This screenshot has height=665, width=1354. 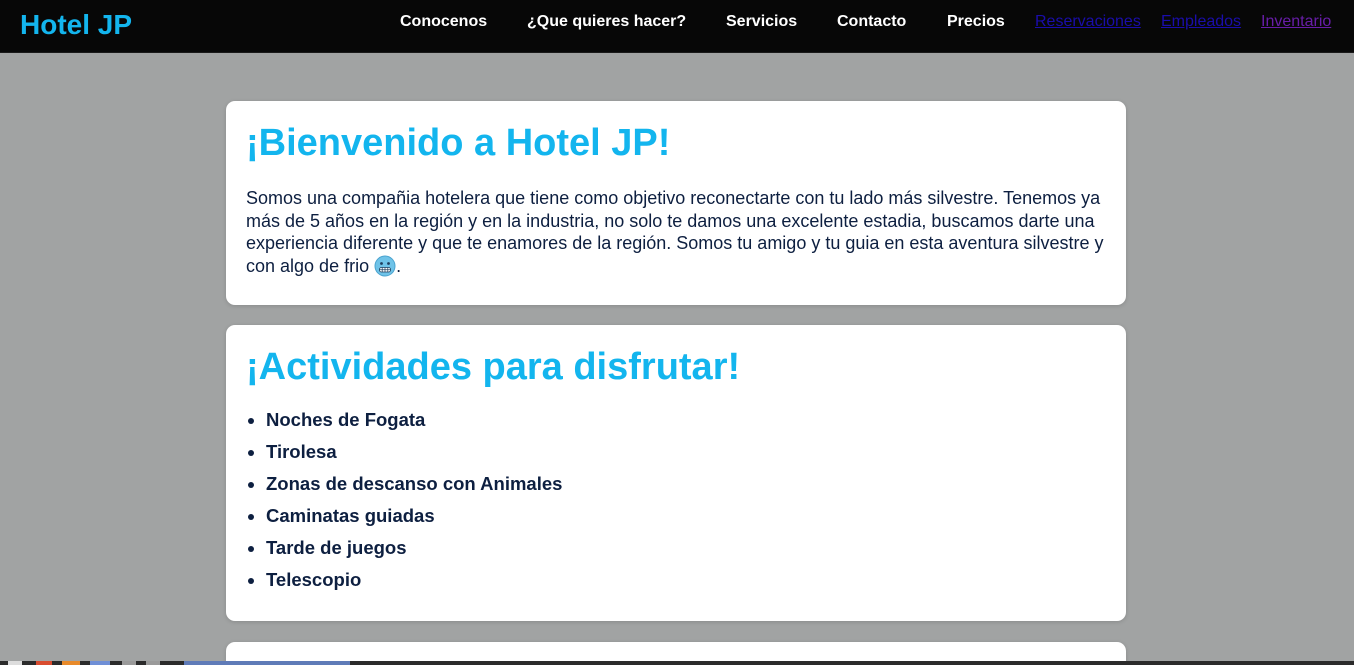 I want to click on activity-item: Telescopio, so click(x=686, y=580).